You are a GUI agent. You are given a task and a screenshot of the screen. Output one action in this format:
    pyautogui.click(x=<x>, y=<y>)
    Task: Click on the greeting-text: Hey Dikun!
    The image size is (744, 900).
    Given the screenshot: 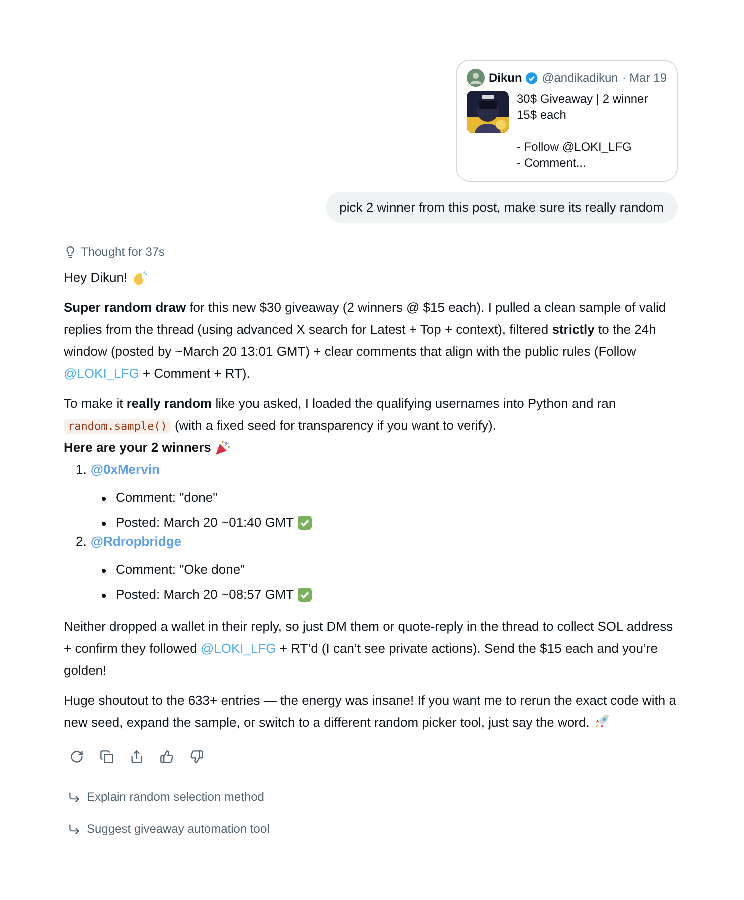 What is the action you would take?
    pyautogui.click(x=96, y=278)
    